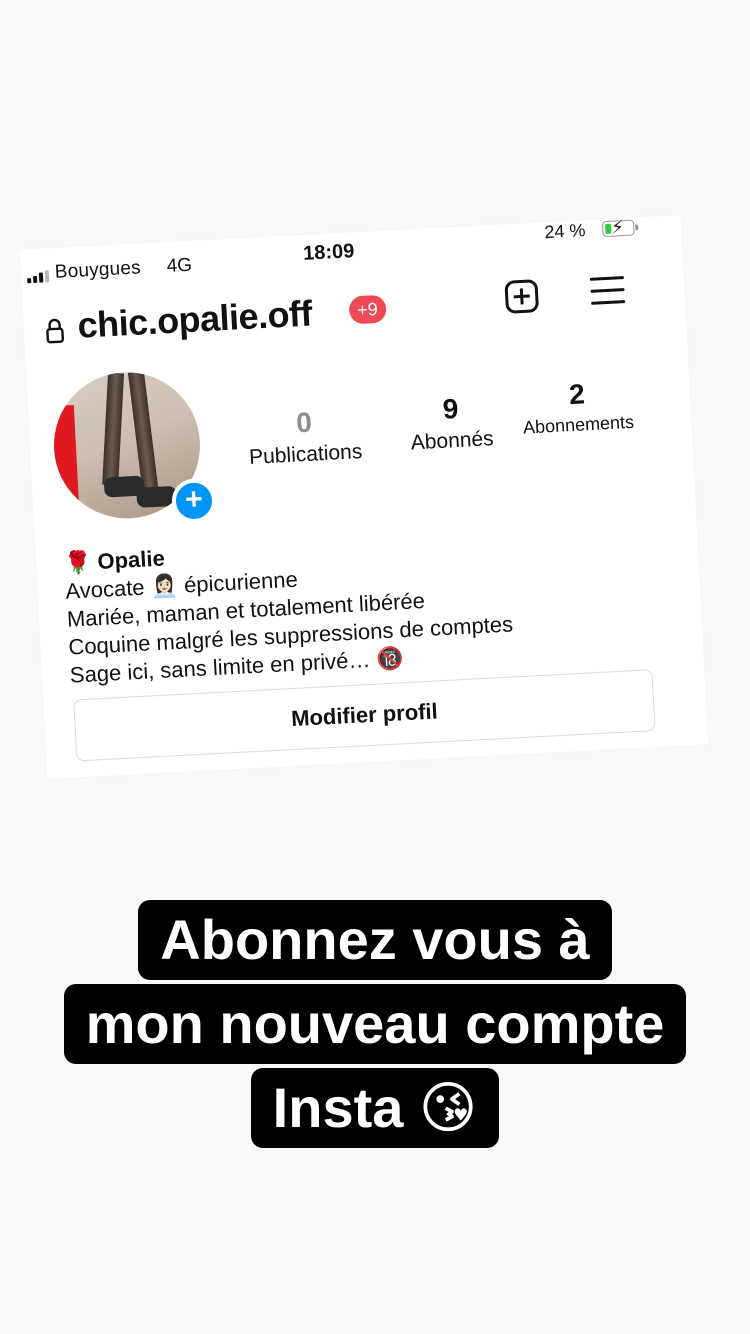 This screenshot has width=750, height=1334. Describe the element at coordinates (304, 422) in the screenshot. I see `publications-count: 0` at that location.